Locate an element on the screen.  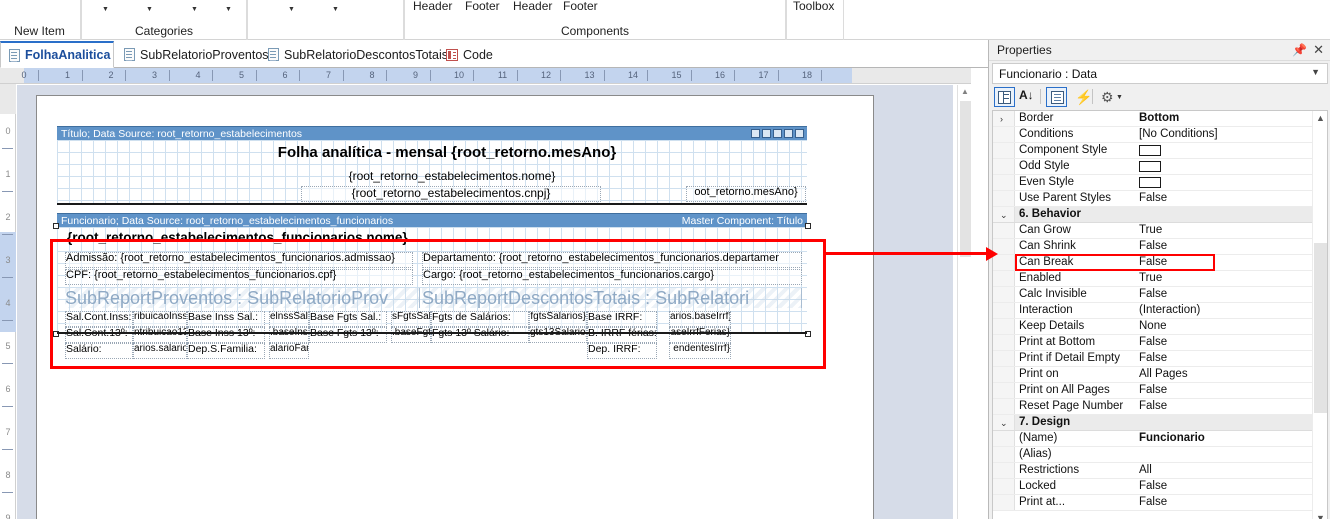
scroll-down-arrow-icon: ▼ is located at coordinates (1320, 515).